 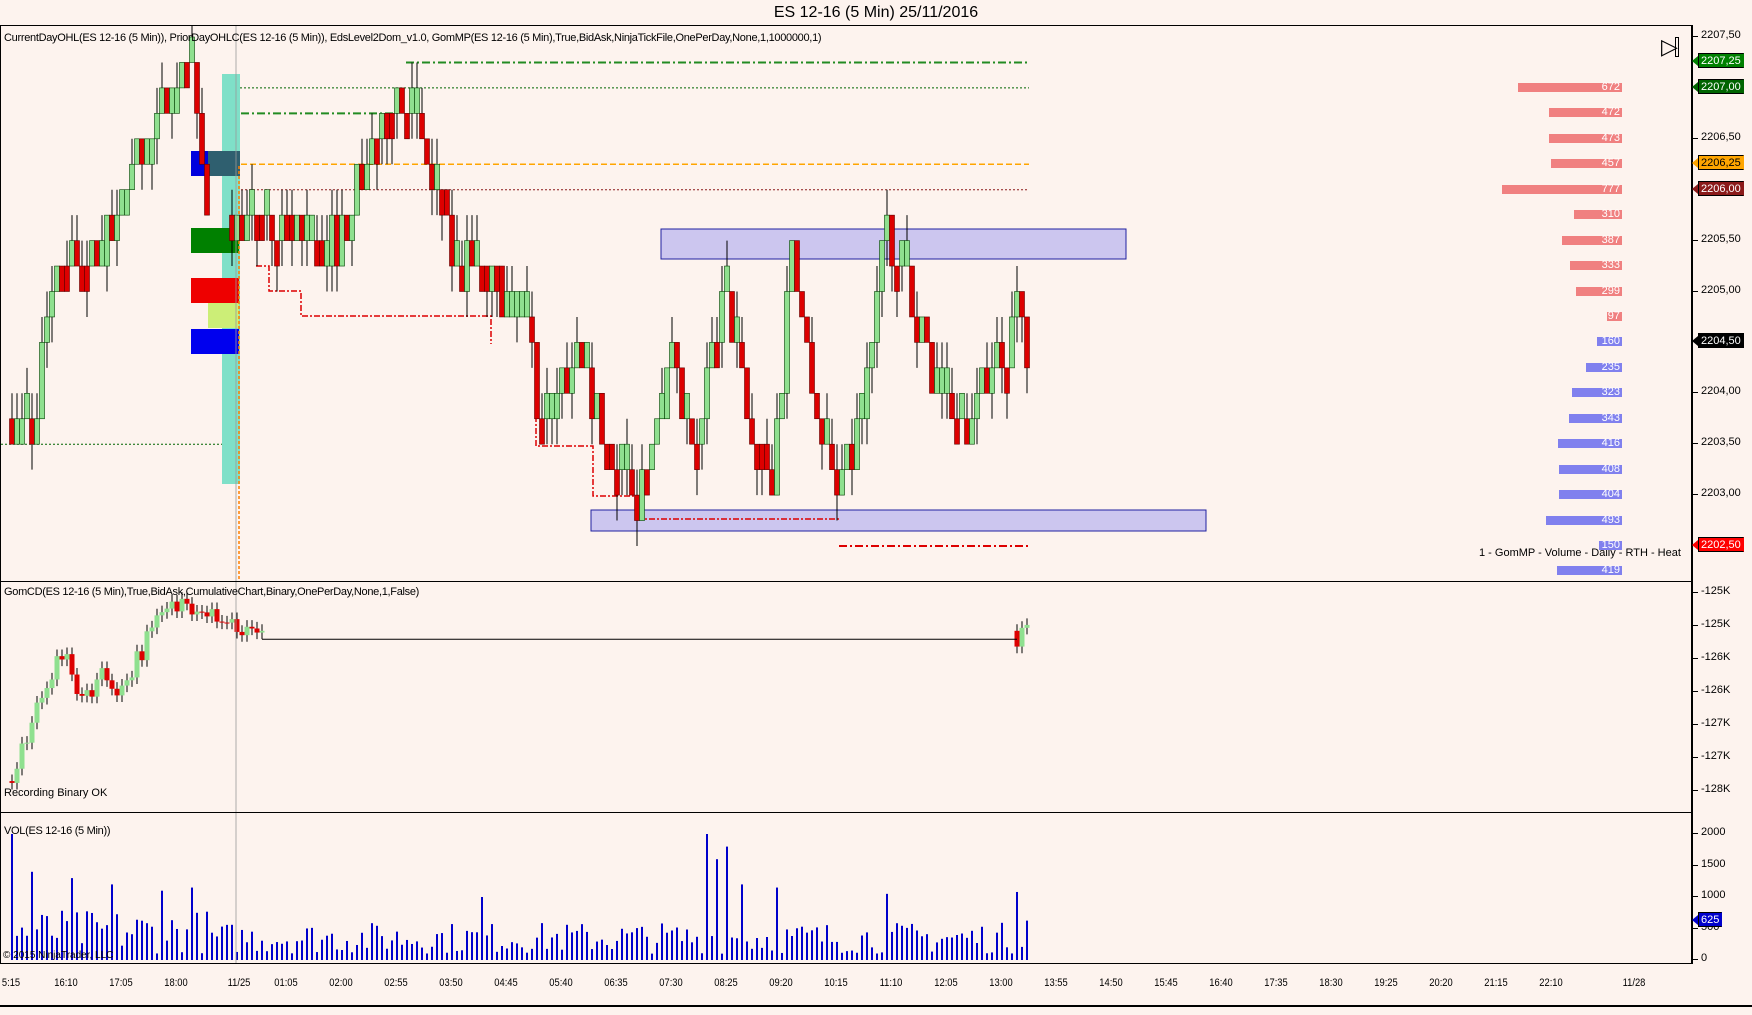 What do you see at coordinates (223, 315) in the screenshot?
I see `profile-box` at bounding box center [223, 315].